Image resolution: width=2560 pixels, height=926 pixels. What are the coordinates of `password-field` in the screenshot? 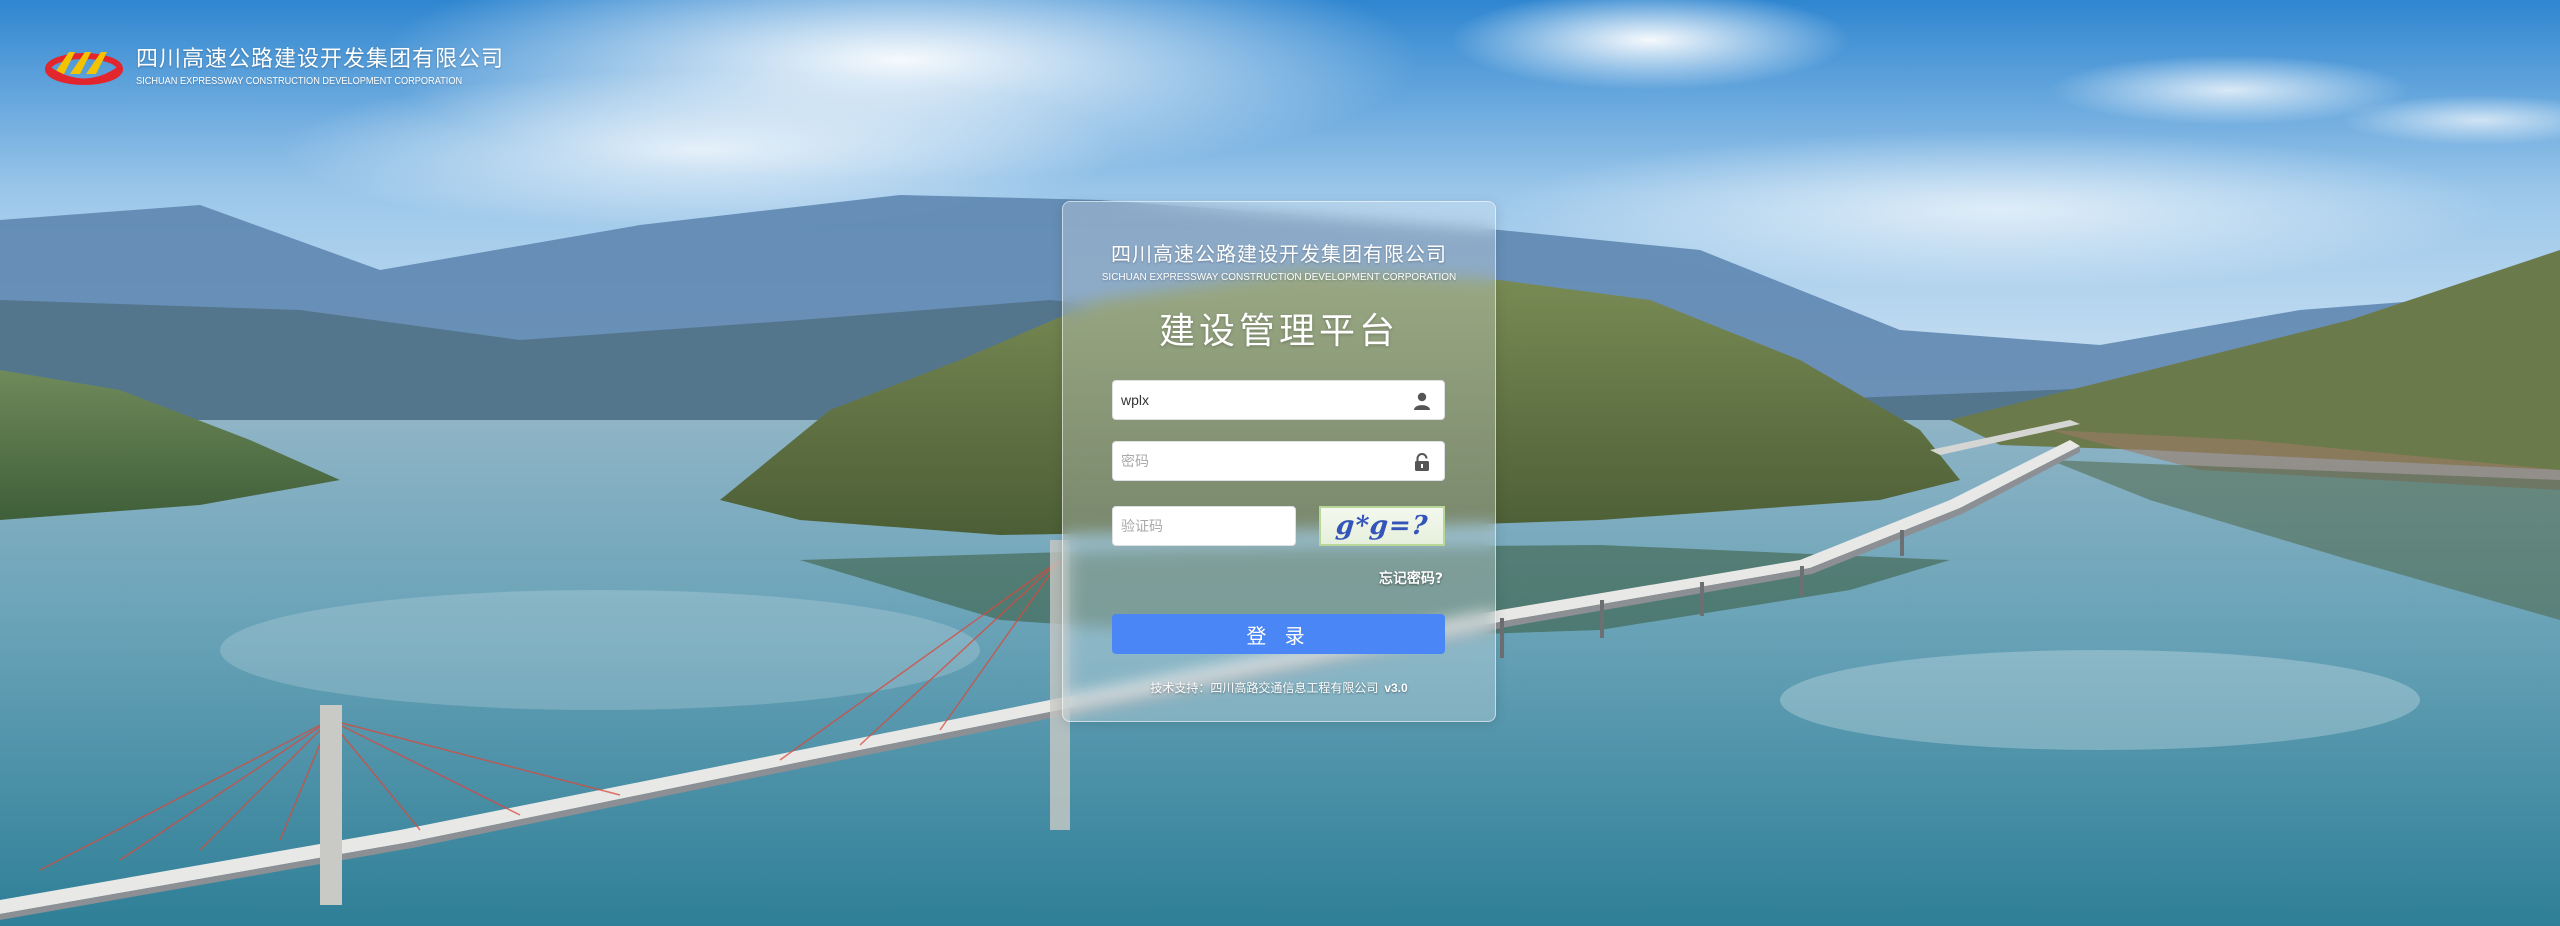 It's located at (1278, 461).